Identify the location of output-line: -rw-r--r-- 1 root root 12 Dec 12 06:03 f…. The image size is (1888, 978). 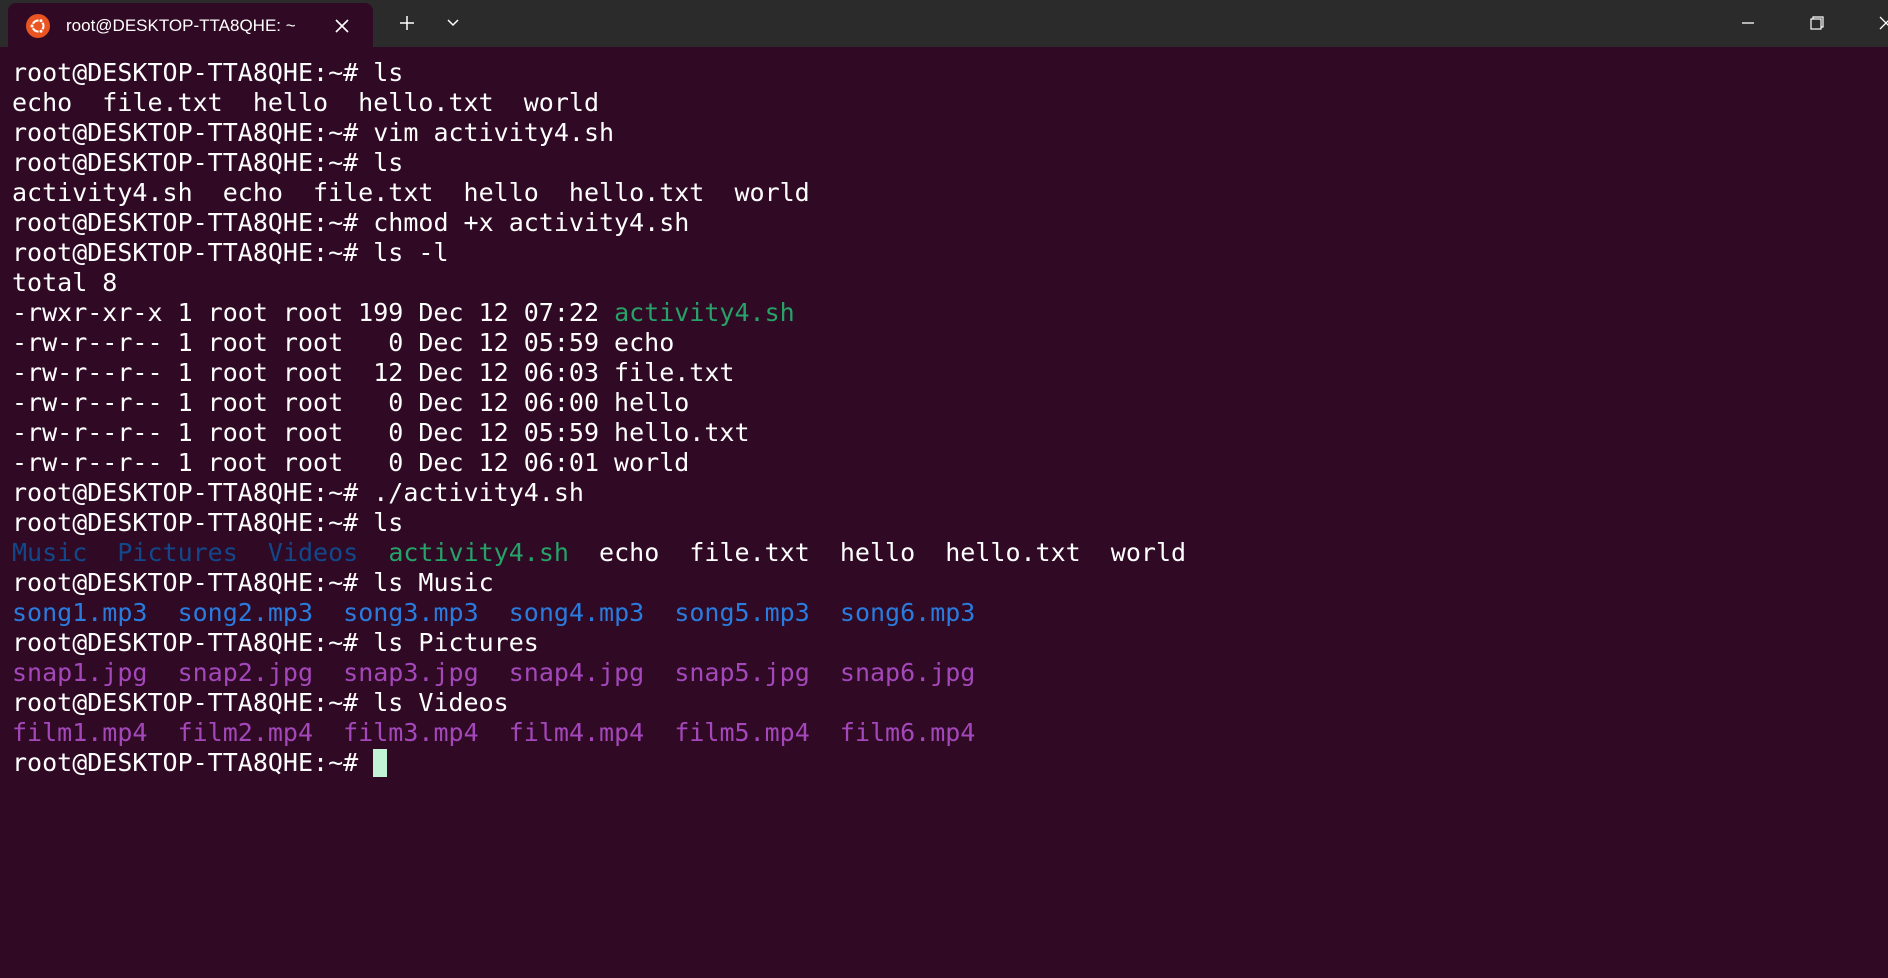
(373, 372).